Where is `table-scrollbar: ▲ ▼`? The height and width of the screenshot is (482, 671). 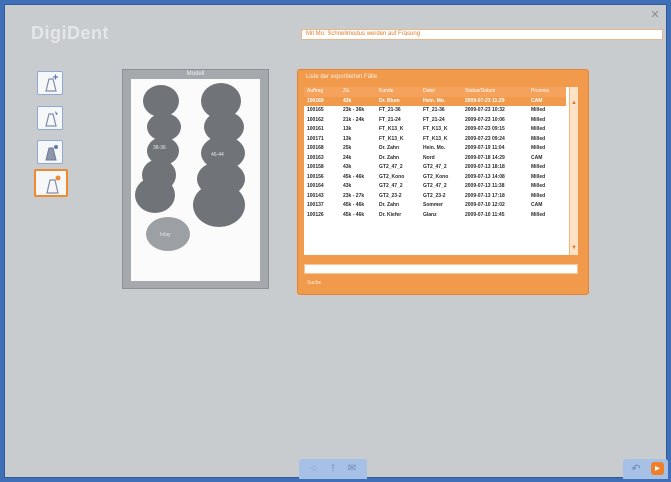
table-scrollbar: ▲ ▼ is located at coordinates (573, 171).